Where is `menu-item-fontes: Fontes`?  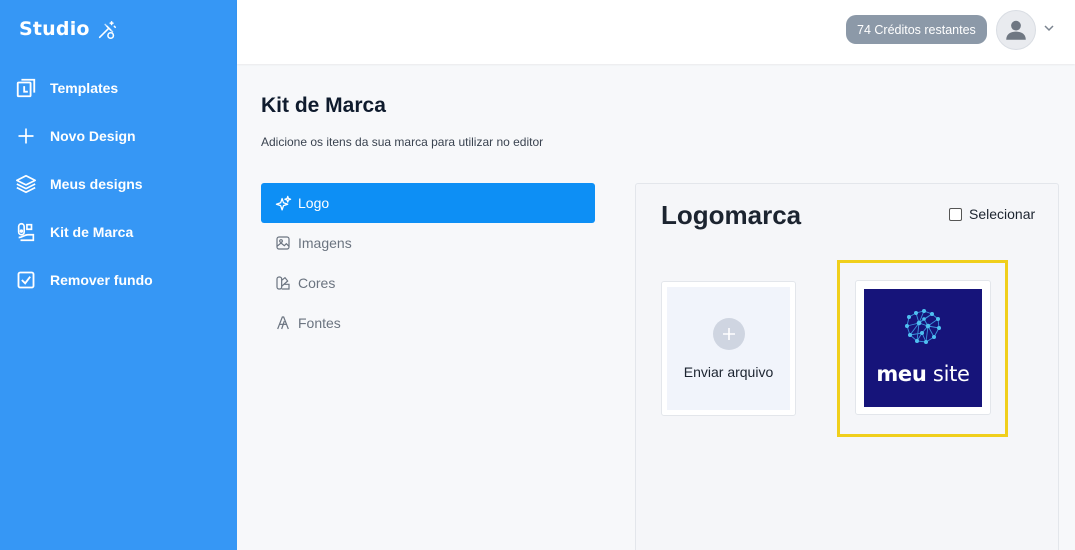
menu-item-fontes: Fontes is located at coordinates (428, 323).